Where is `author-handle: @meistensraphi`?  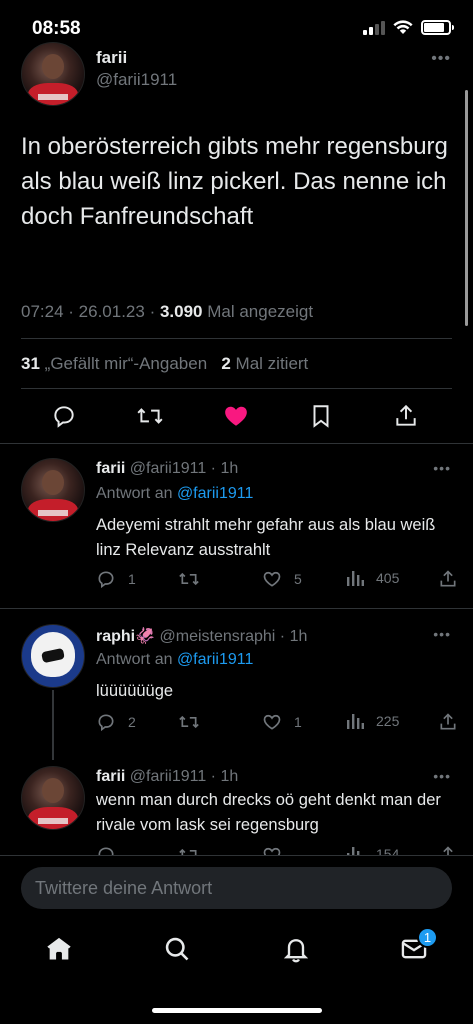
author-handle: @meistensraphi is located at coordinates (218, 636).